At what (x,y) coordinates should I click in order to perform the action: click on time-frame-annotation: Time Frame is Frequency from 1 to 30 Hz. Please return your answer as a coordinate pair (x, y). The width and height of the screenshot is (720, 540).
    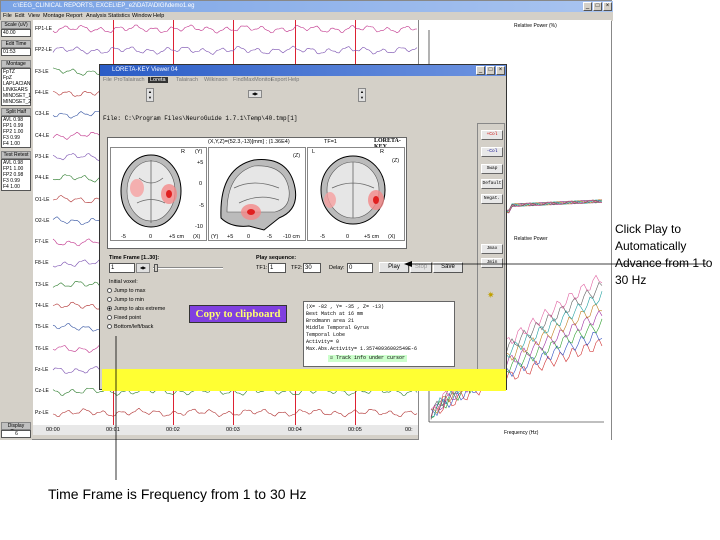
    Looking at the image, I should click on (177, 494).